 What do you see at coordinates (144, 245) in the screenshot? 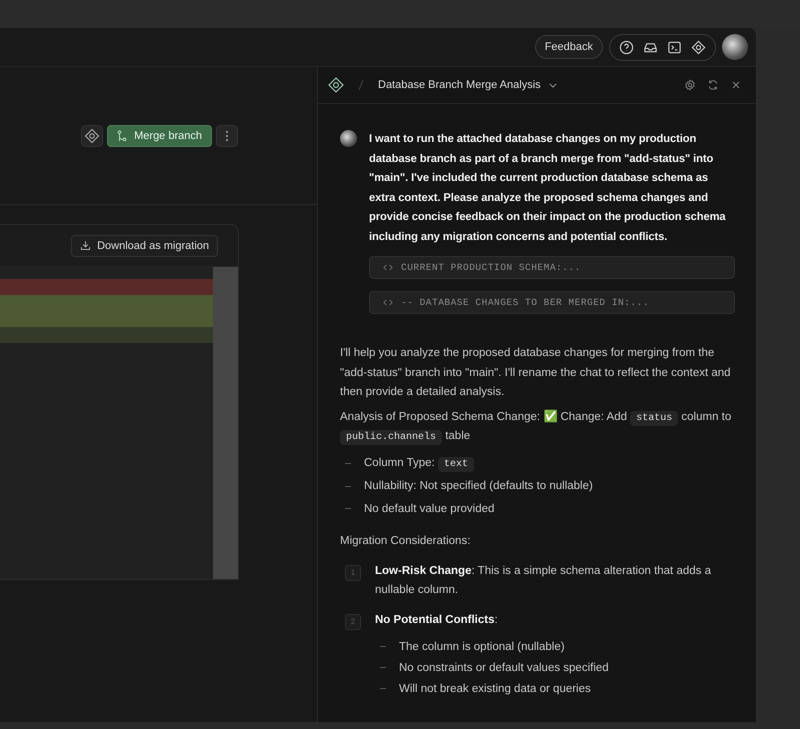
I see `download-button: Download as migration` at bounding box center [144, 245].